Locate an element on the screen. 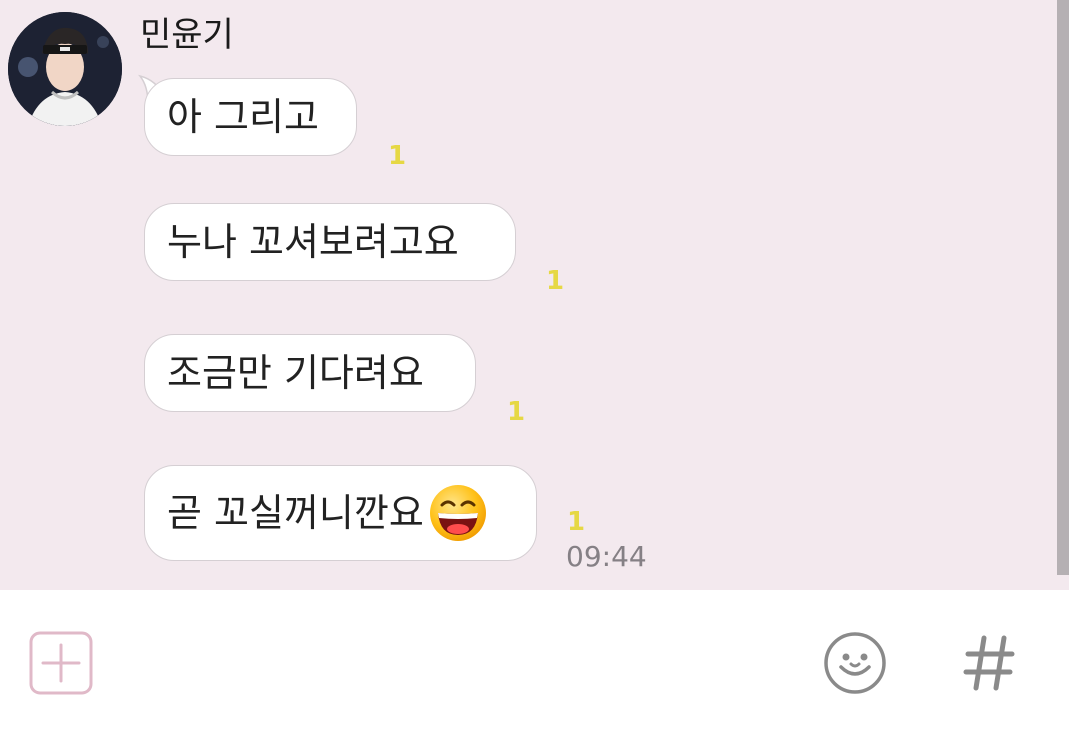 Image resolution: width=1069 pixels, height=734 pixels. message-text: 누나 꼬셔보려고요 is located at coordinates (313, 242).